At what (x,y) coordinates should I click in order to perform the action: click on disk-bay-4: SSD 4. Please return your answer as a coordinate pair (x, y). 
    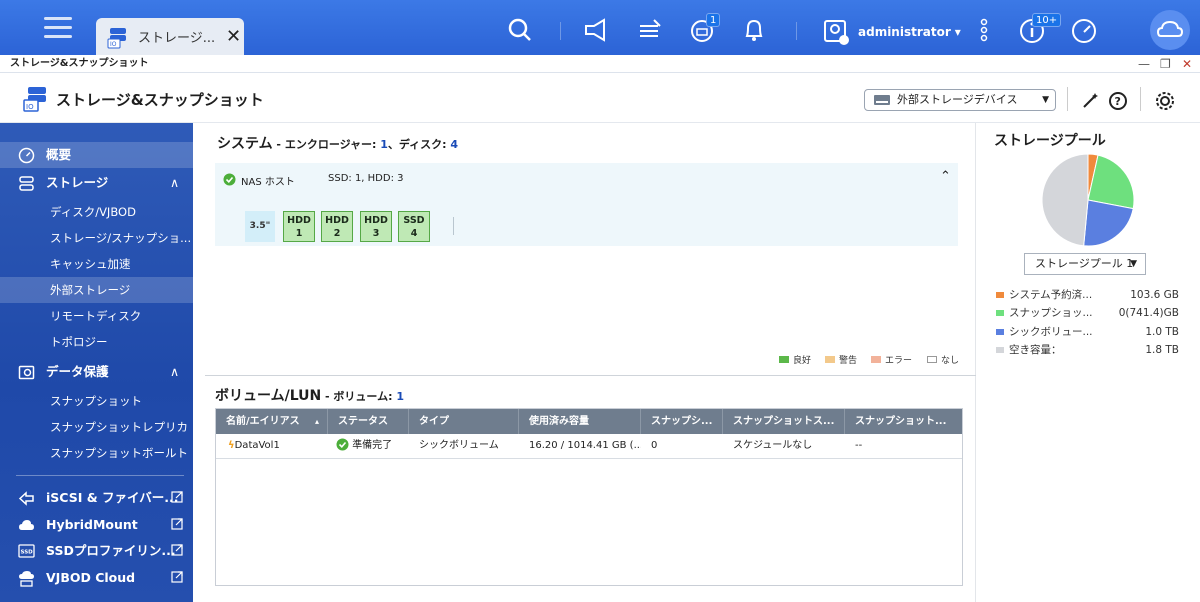
    Looking at the image, I should click on (414, 226).